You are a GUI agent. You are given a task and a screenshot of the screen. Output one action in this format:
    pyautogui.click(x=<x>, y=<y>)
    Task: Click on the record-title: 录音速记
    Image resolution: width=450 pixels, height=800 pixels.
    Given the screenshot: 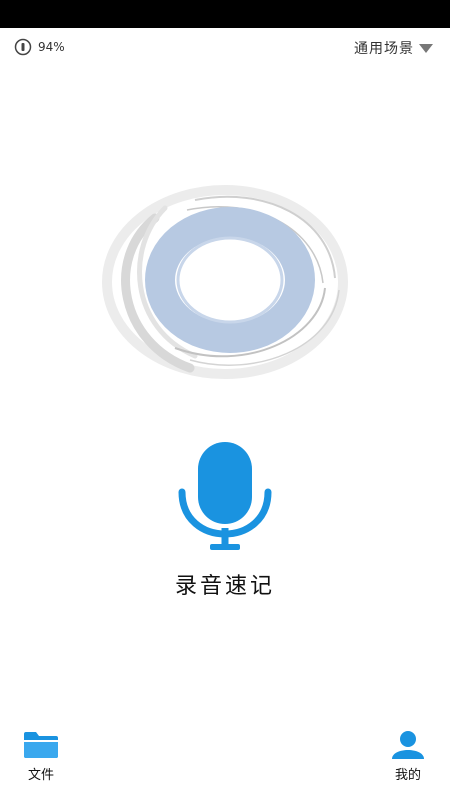 What is the action you would take?
    pyautogui.click(x=224, y=586)
    